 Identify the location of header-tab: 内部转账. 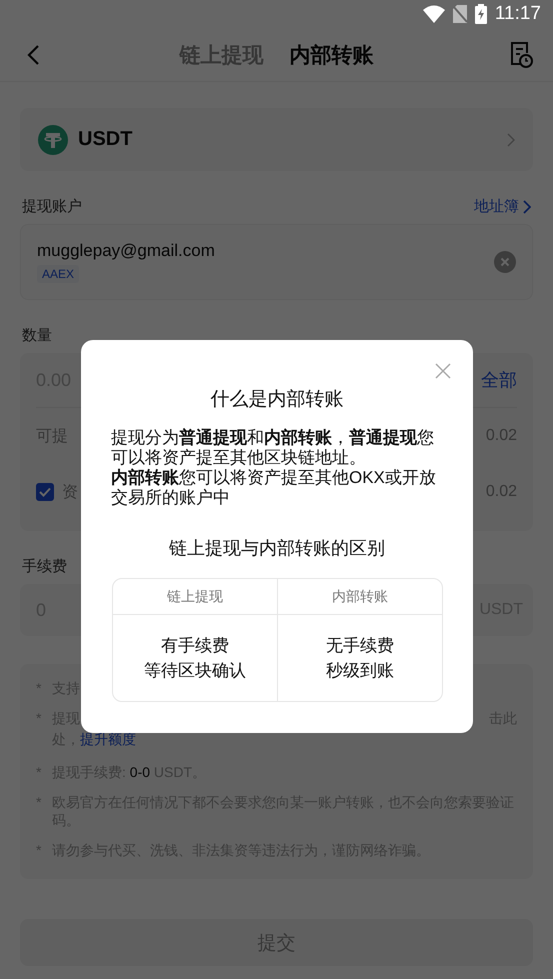
(332, 54).